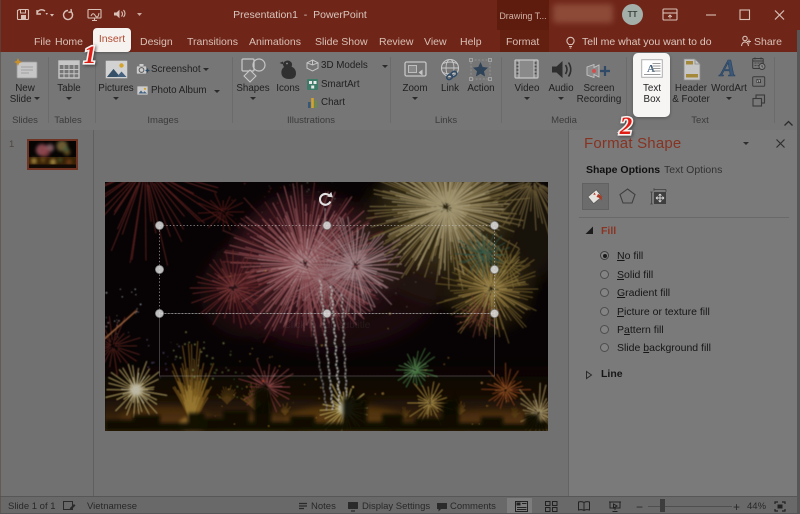 This screenshot has height=514, width=800. What do you see at coordinates (626, 126) in the screenshot?
I see `svg-text: 2` at bounding box center [626, 126].